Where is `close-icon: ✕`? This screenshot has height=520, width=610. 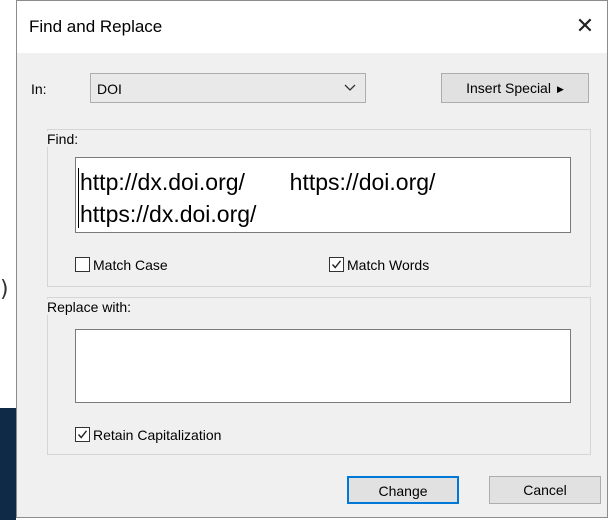 close-icon: ✕ is located at coordinates (585, 27).